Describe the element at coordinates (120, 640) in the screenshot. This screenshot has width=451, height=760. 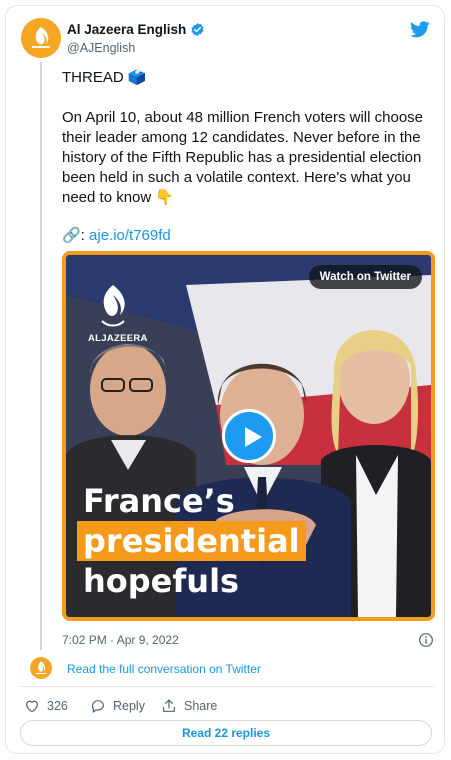
I see `tweet-timestamp: 7:02 PM · Apr 9, 2022` at that location.